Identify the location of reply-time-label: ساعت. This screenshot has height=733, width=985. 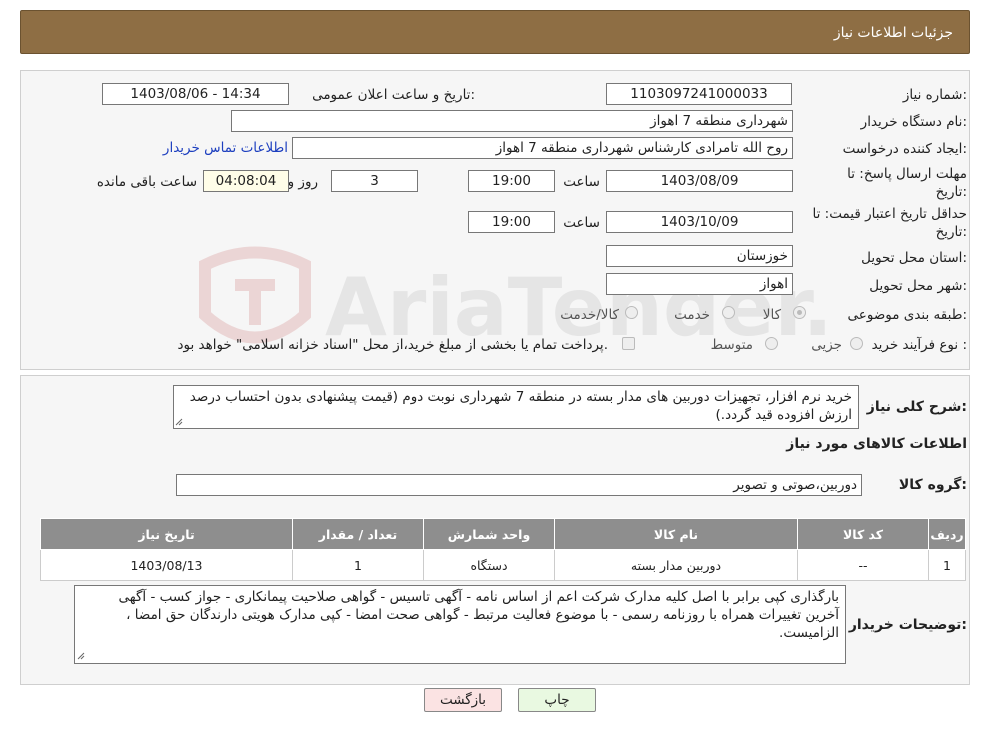
(581, 182).